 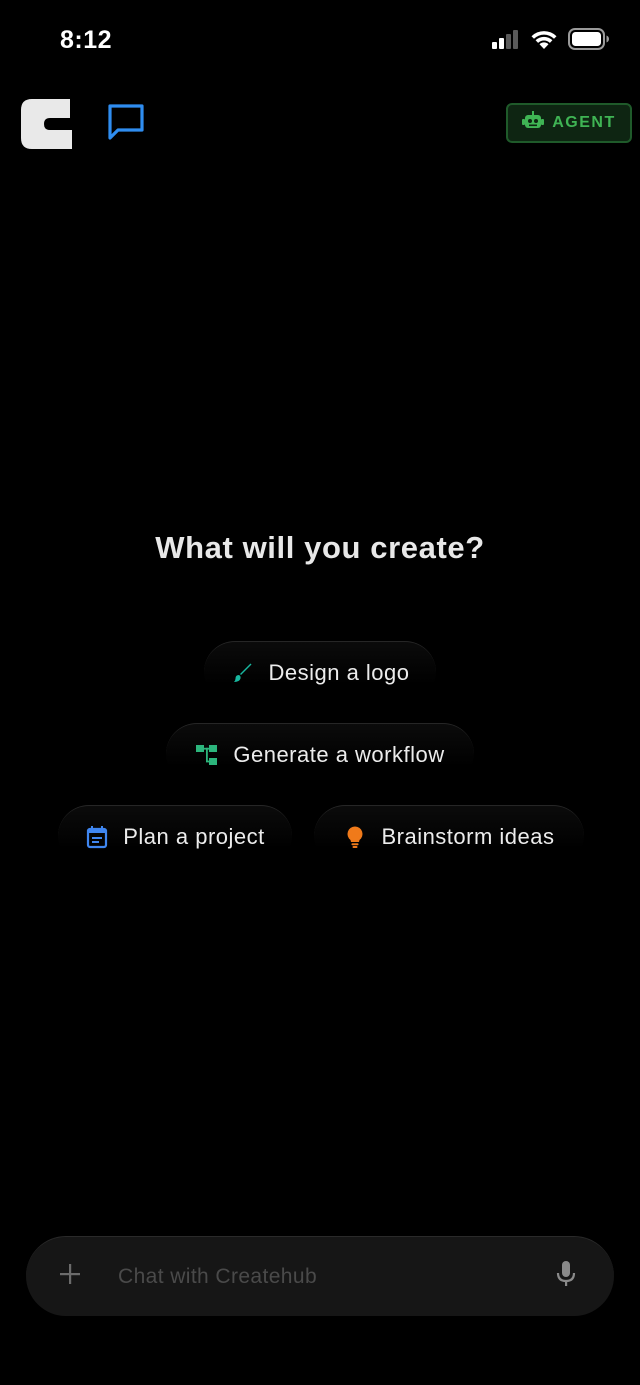 I want to click on page-title: What will you create?, so click(x=320, y=547).